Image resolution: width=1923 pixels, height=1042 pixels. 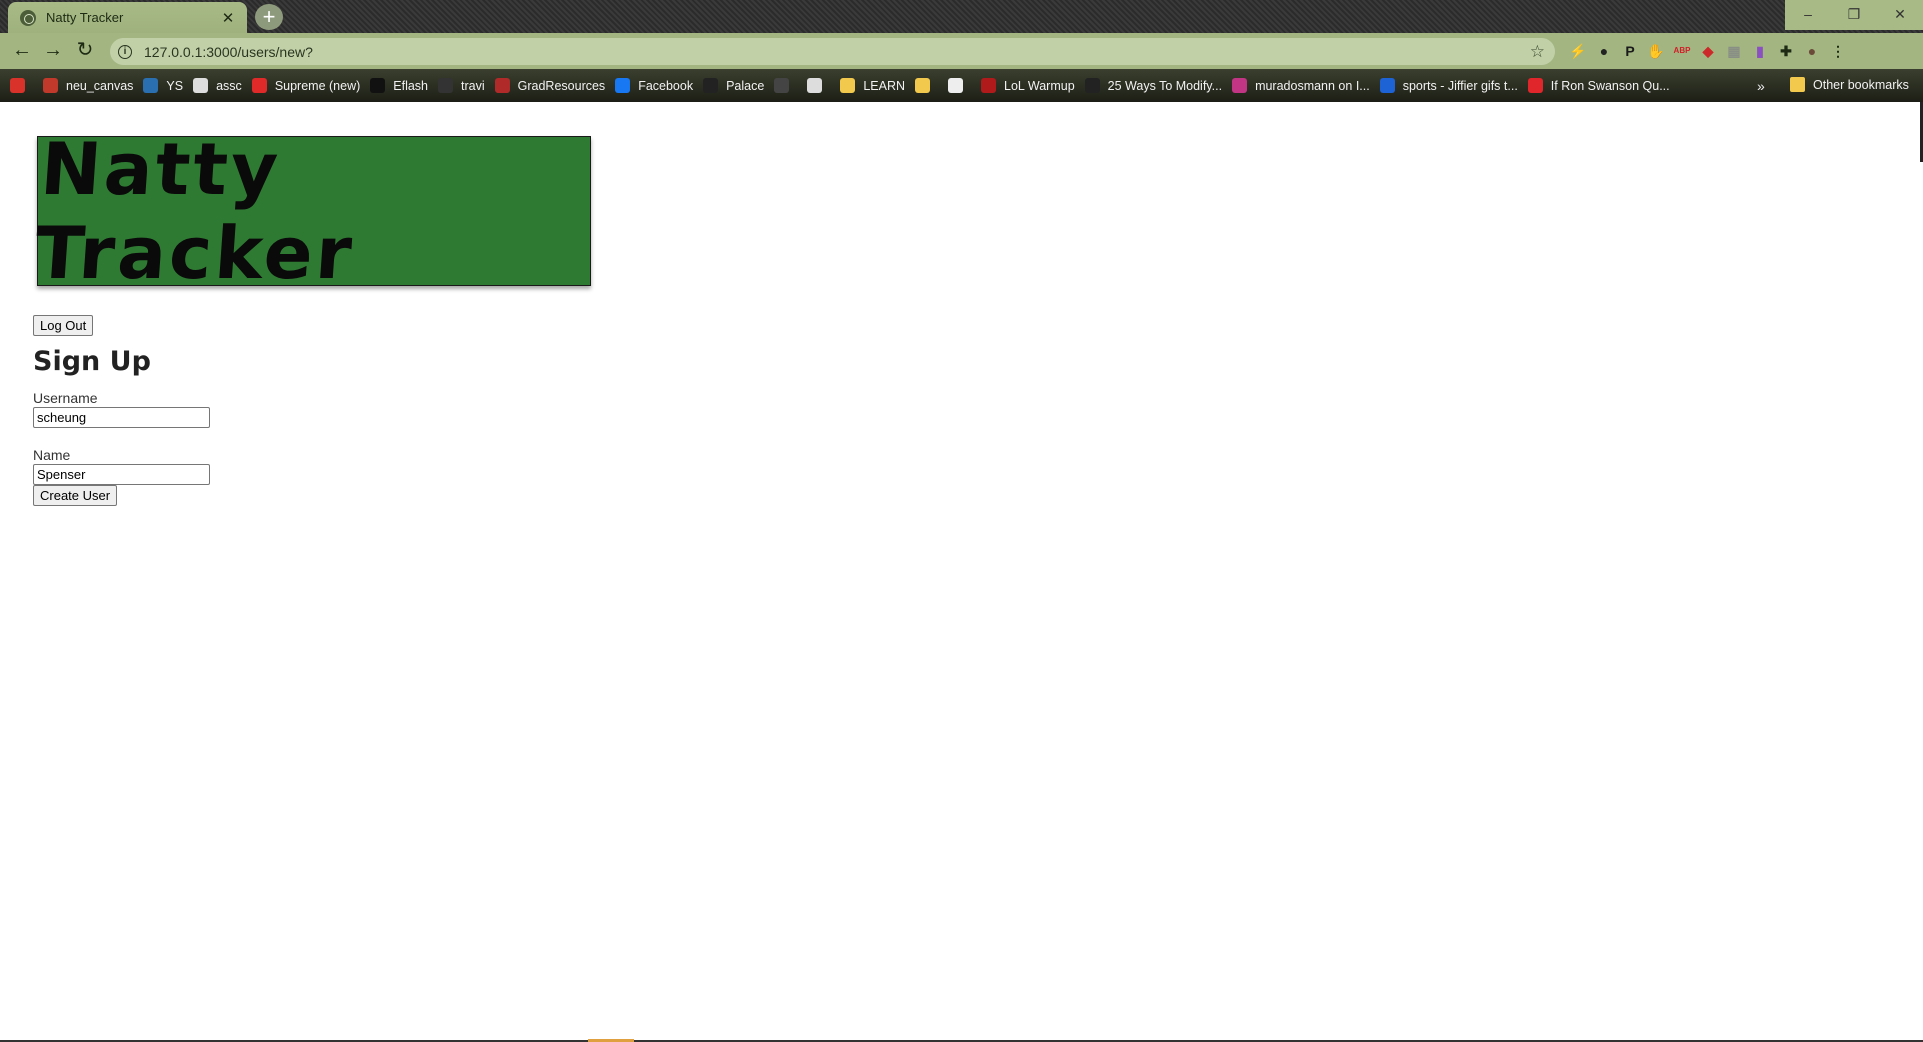 What do you see at coordinates (1854, 15) in the screenshot?
I see `restore-button: ❐` at bounding box center [1854, 15].